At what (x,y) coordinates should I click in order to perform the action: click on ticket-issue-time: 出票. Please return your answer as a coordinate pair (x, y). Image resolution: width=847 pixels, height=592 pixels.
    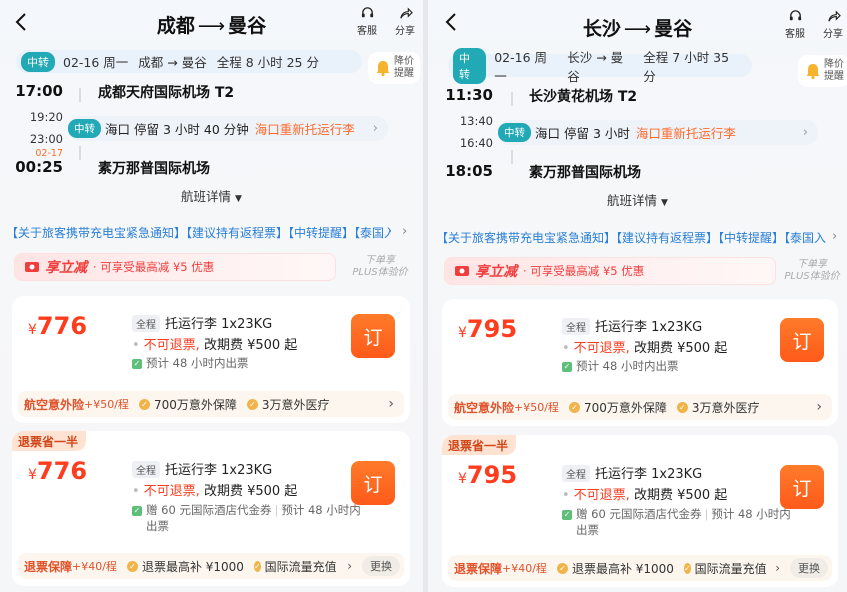
    Looking at the image, I should click on (587, 530).